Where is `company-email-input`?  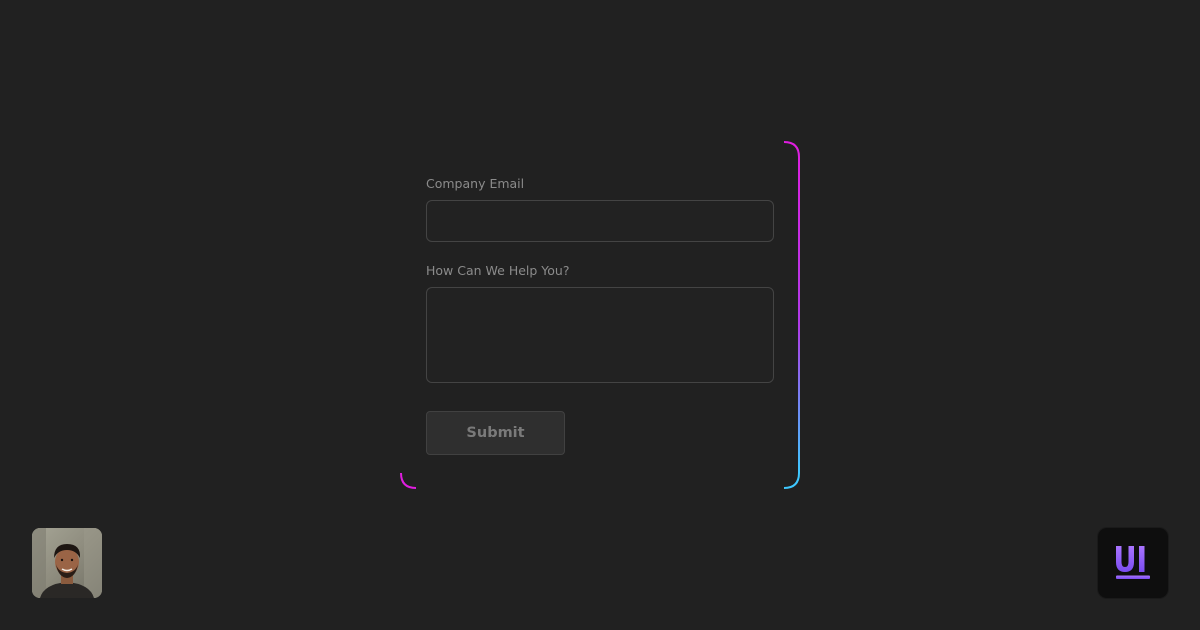 company-email-input is located at coordinates (600, 221).